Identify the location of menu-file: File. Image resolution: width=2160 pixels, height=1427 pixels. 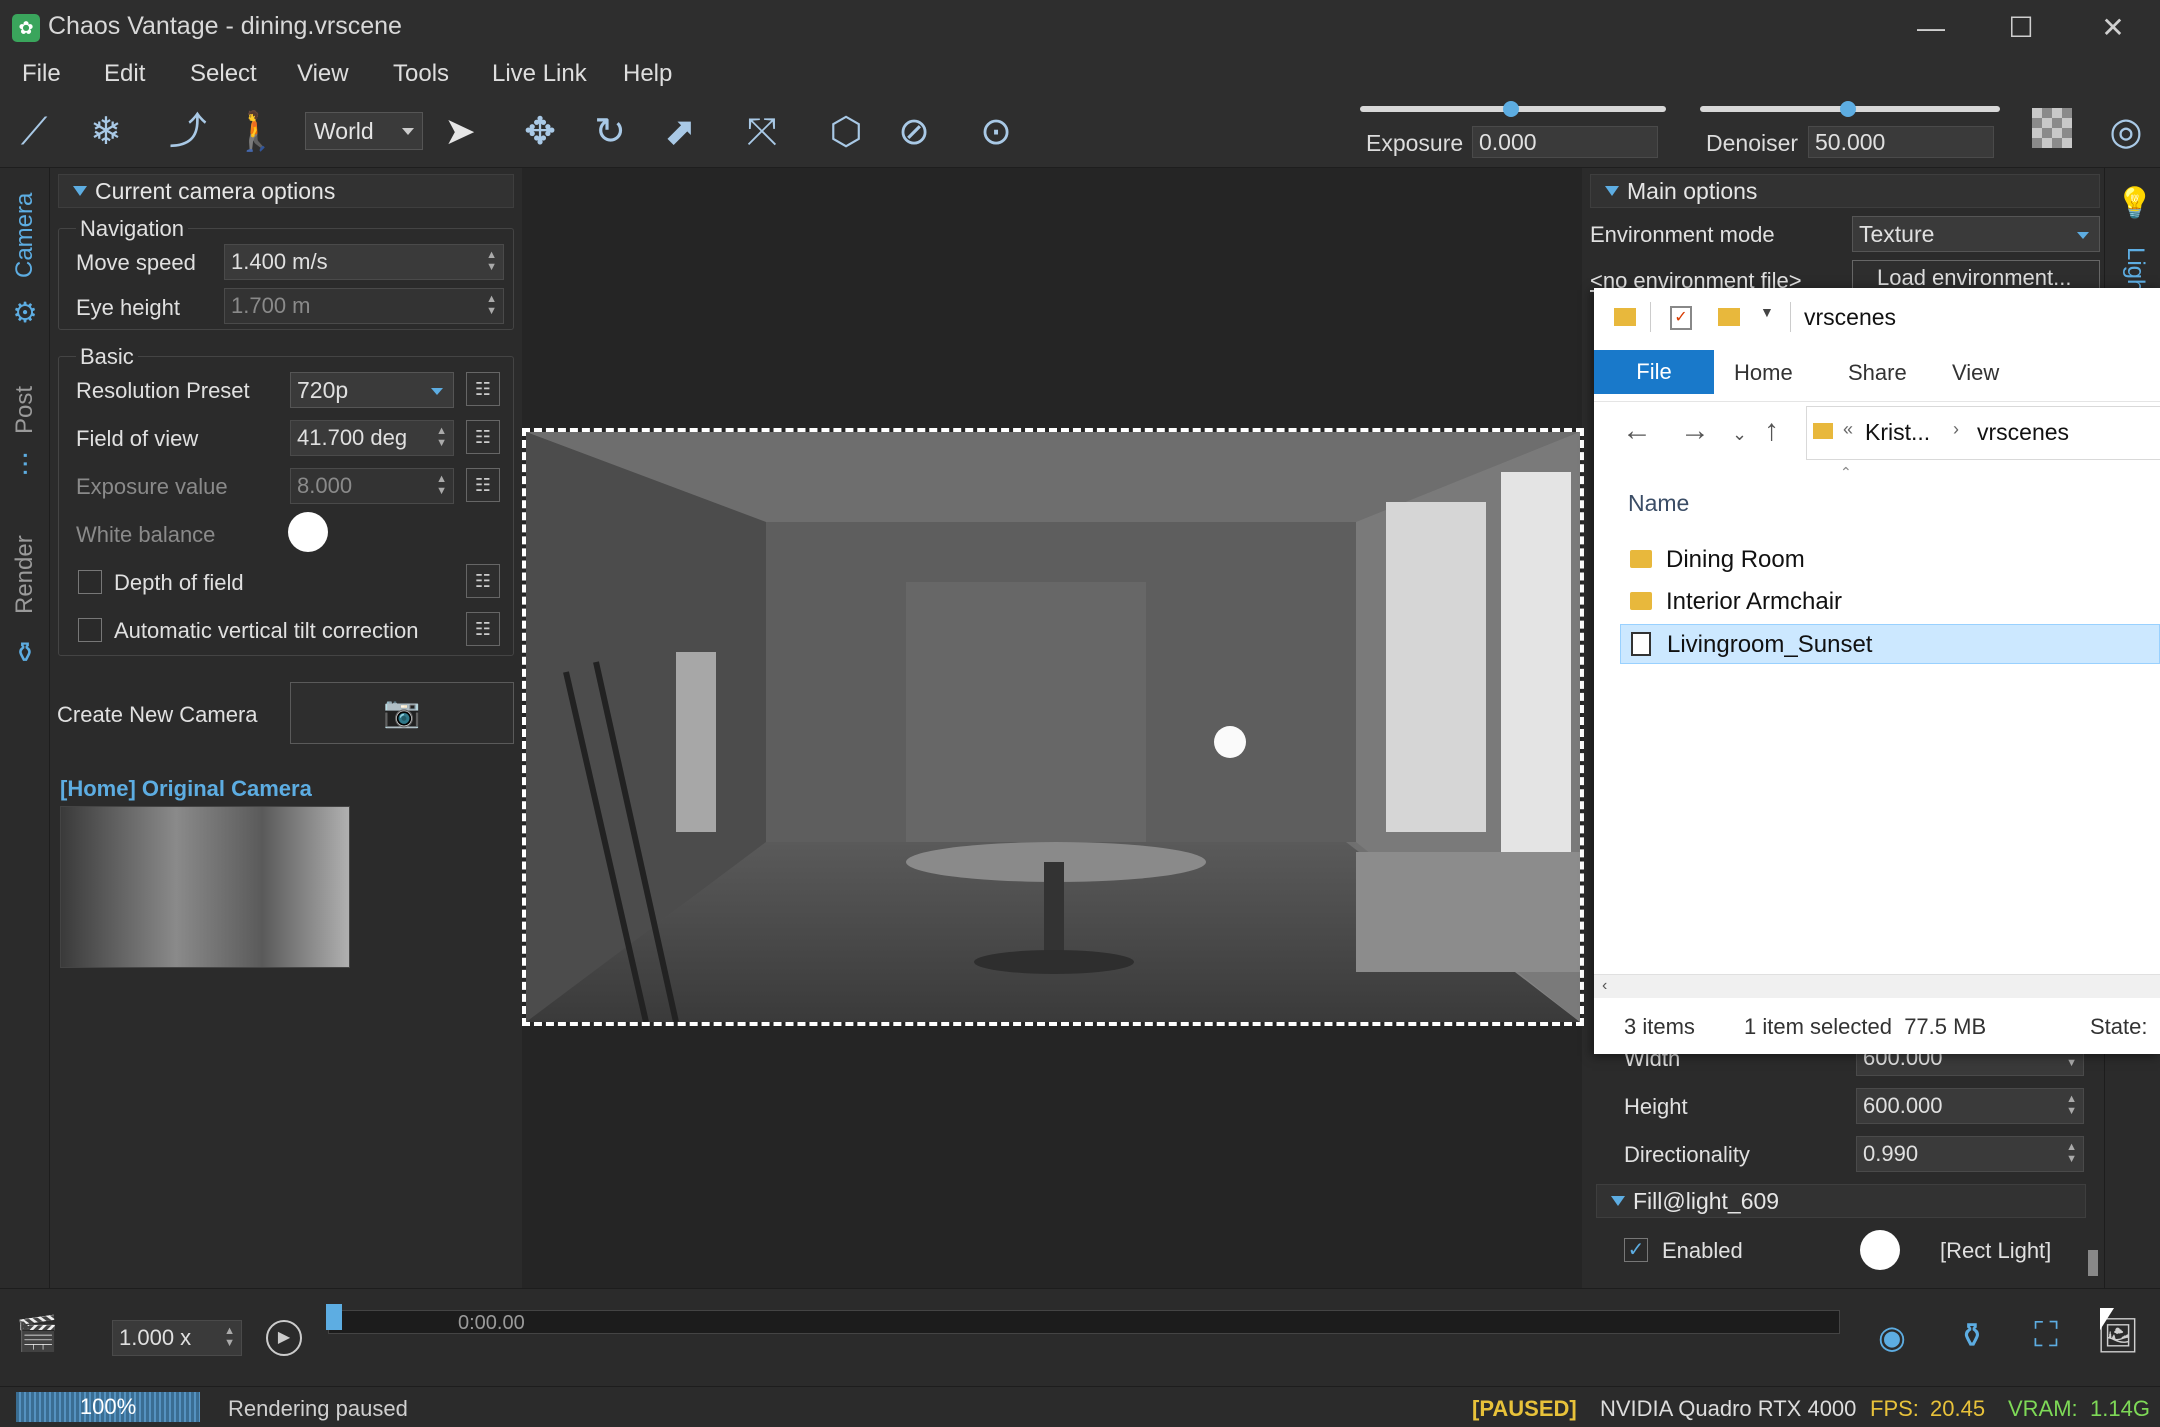
(41, 74).